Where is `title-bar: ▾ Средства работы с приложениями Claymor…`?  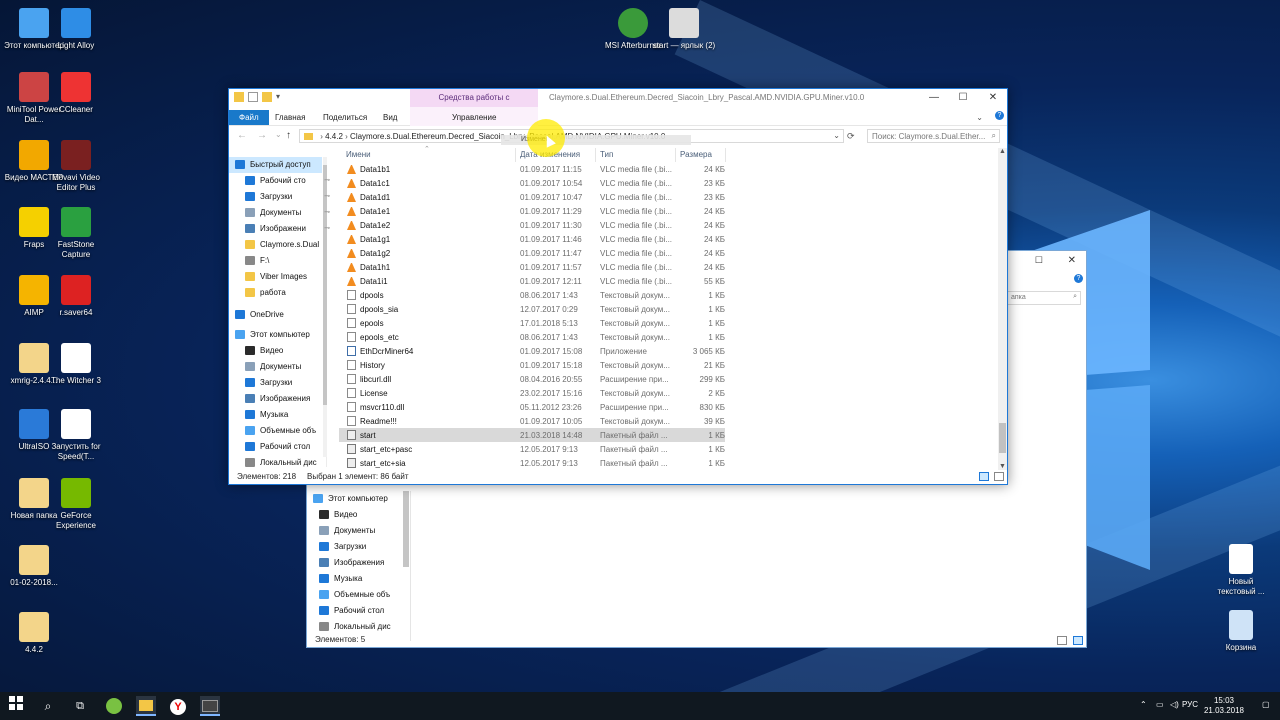 title-bar: ▾ Средства работы с приложениями Claymor… is located at coordinates (618, 104).